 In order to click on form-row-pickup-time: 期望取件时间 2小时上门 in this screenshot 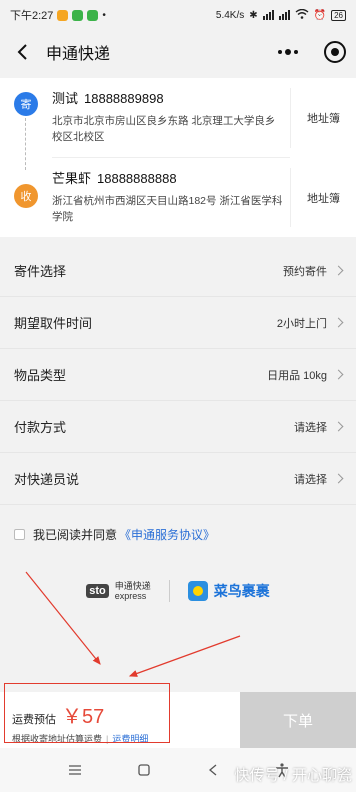, I will do `click(178, 323)`.